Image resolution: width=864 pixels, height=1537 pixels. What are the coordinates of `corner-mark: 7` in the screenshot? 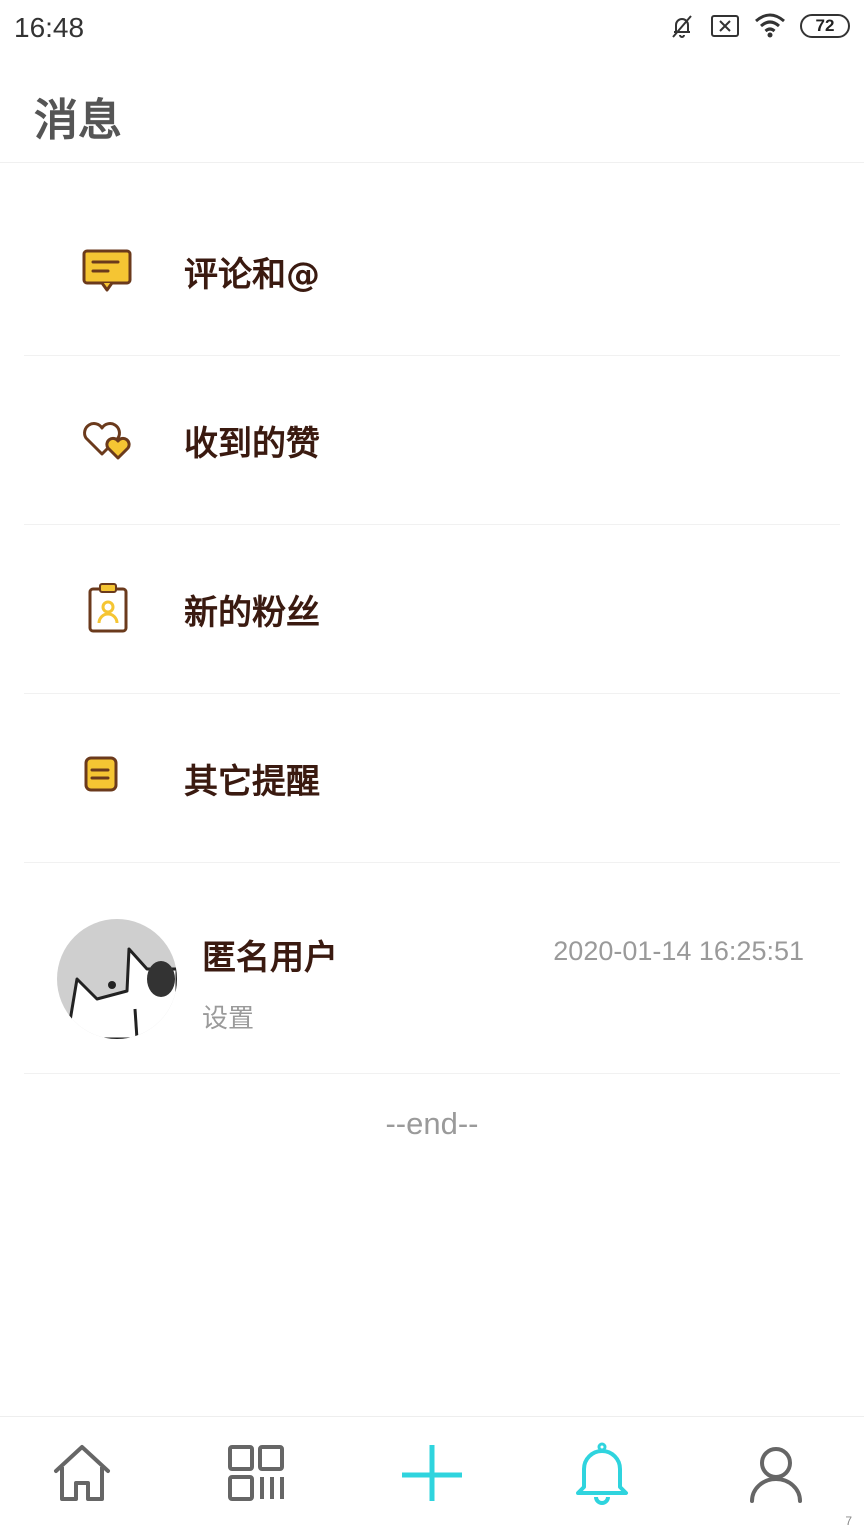 It's located at (848, 1521).